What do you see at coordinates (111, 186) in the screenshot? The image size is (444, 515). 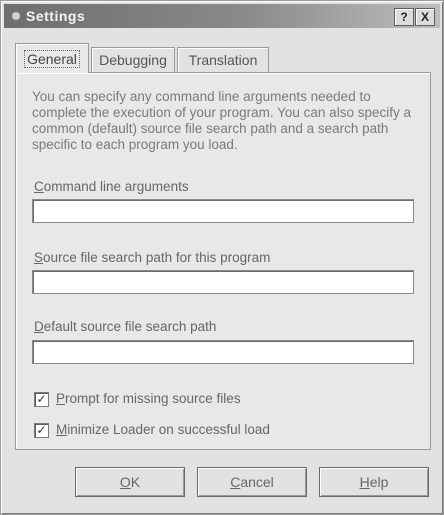 I see `command-line-label: Command line arguments` at bounding box center [111, 186].